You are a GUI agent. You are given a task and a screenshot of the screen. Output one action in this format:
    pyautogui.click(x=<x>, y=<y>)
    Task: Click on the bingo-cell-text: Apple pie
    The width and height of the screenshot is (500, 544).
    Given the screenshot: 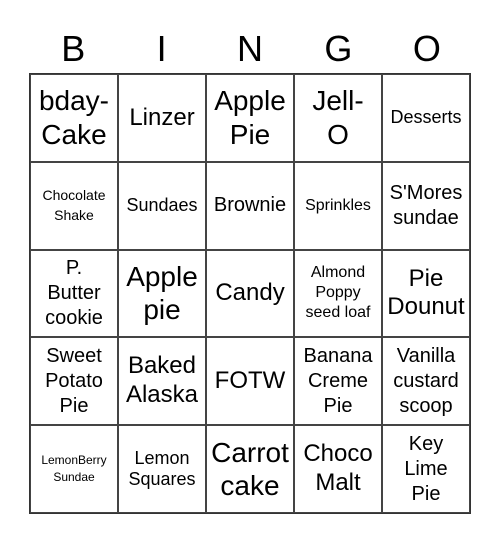 What is the action you would take?
    pyautogui.click(x=162, y=293)
    